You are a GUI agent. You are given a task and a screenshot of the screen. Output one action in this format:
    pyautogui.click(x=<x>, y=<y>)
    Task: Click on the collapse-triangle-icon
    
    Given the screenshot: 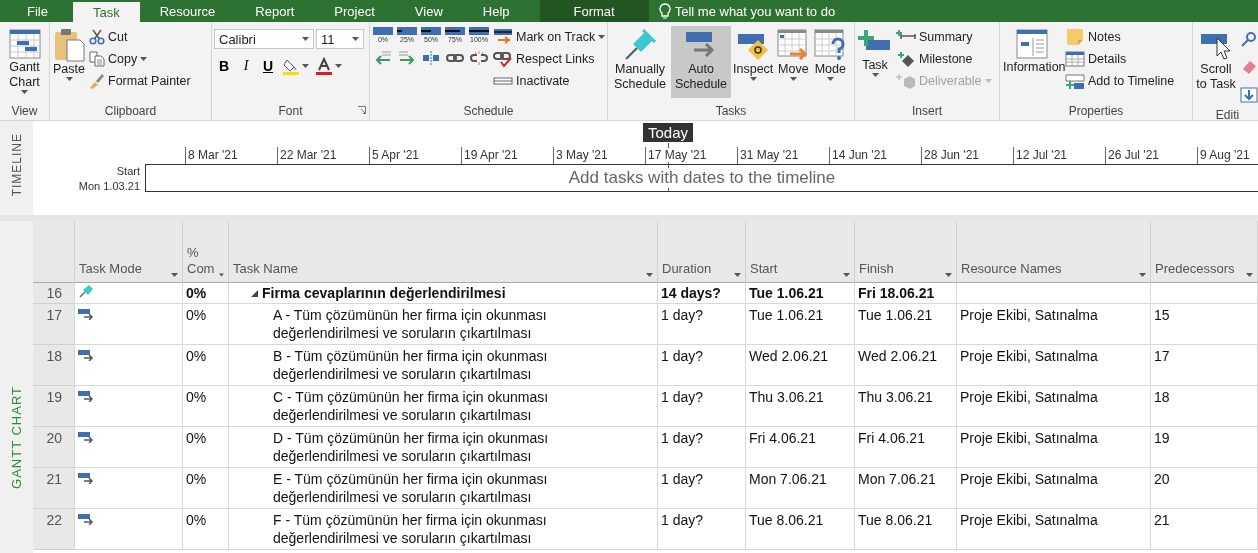 What is the action you would take?
    pyautogui.click(x=255, y=294)
    